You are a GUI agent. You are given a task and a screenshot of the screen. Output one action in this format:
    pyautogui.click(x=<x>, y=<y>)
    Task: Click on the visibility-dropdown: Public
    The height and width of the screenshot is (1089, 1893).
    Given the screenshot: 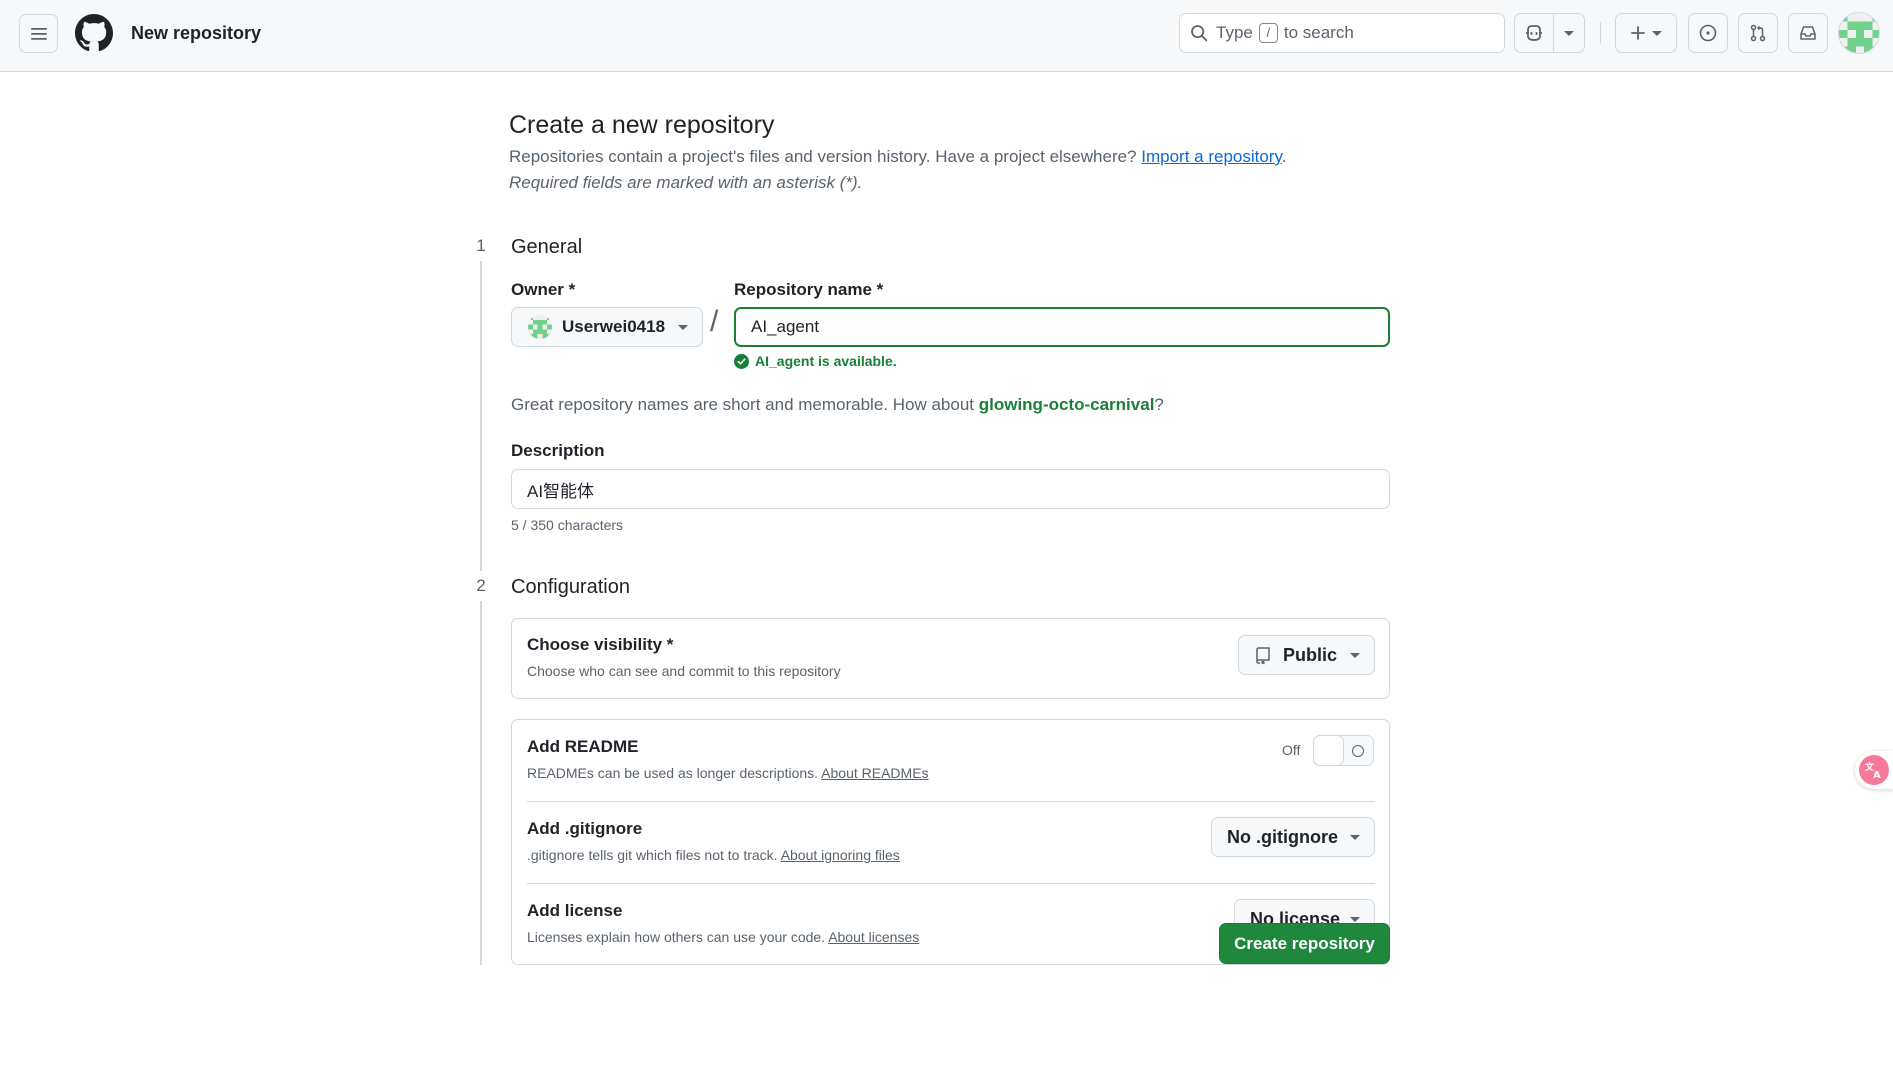 What is the action you would take?
    pyautogui.click(x=1306, y=655)
    